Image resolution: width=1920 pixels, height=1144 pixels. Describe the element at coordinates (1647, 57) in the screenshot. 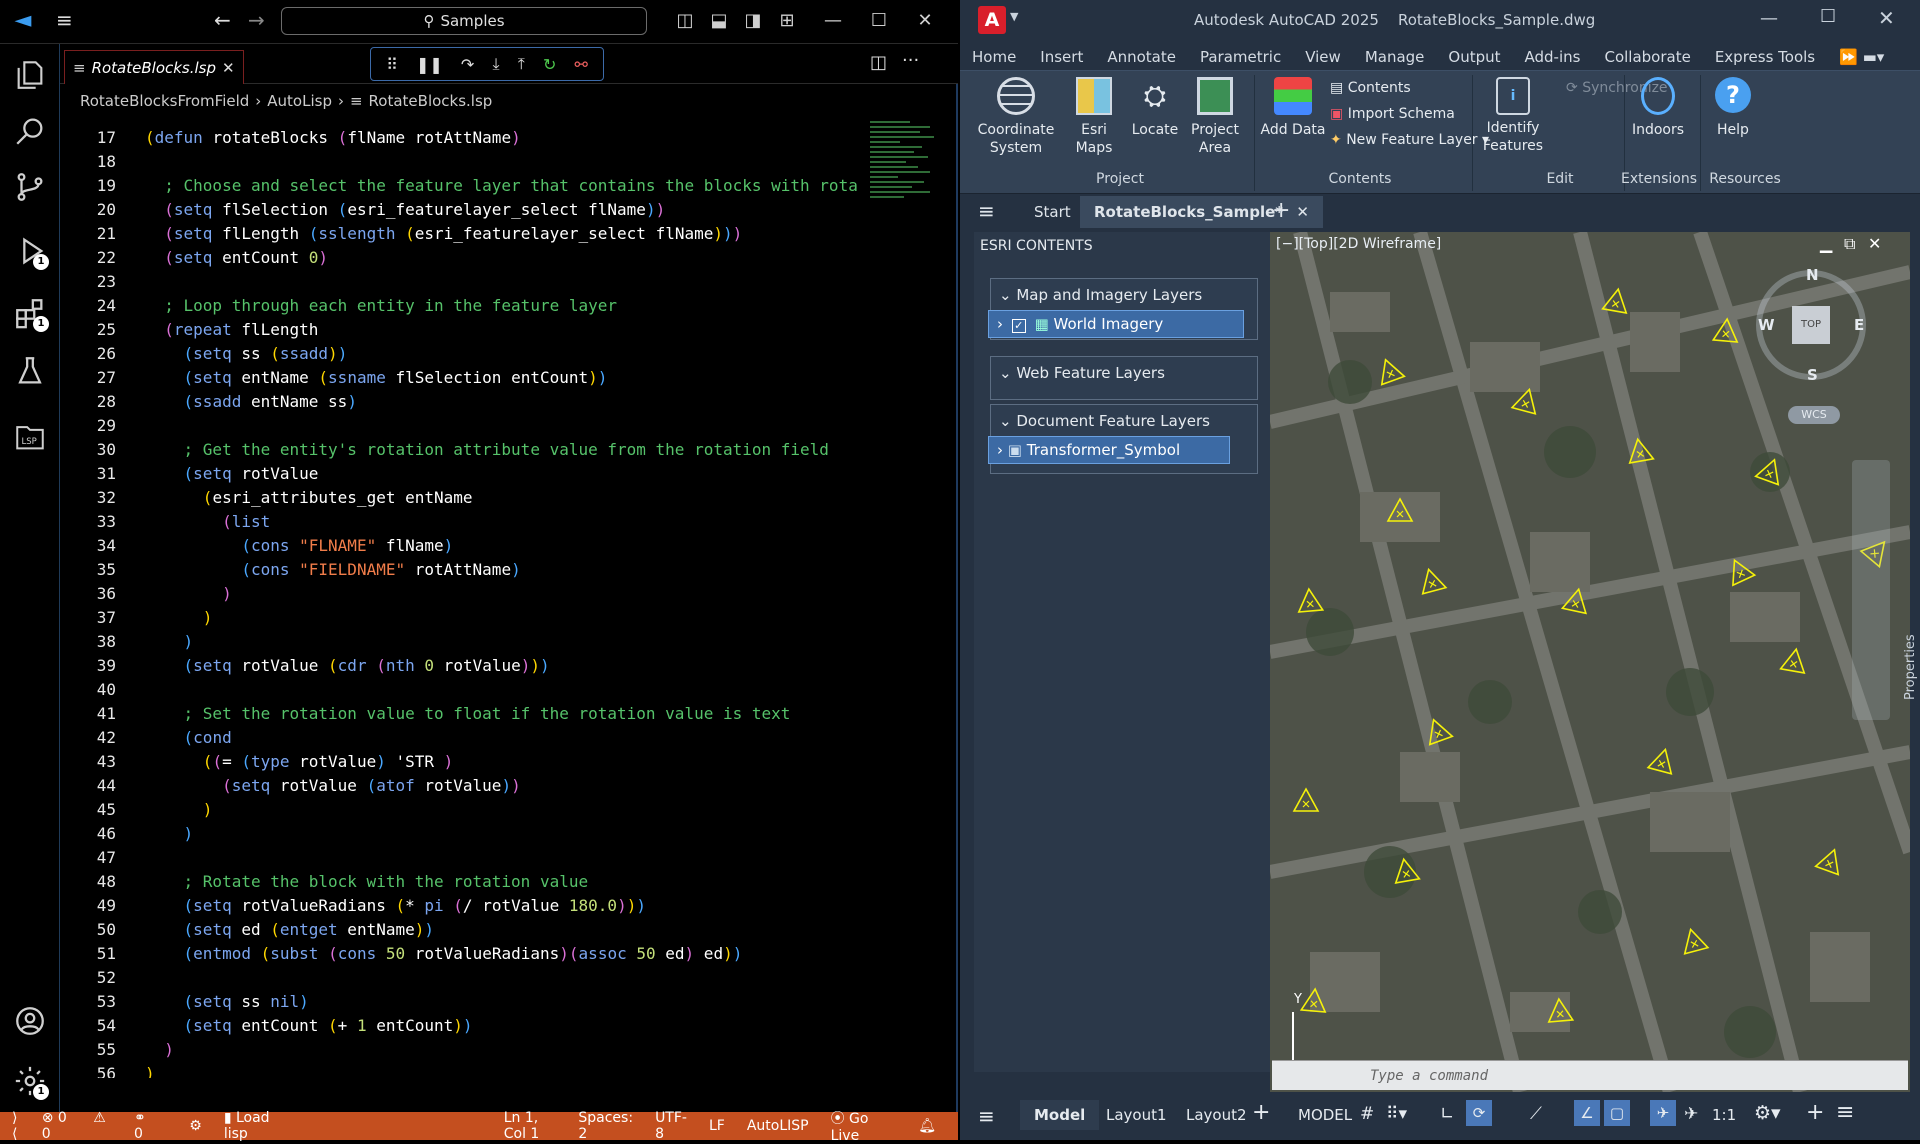

I see `tab-collaborate: Collaborate` at that location.